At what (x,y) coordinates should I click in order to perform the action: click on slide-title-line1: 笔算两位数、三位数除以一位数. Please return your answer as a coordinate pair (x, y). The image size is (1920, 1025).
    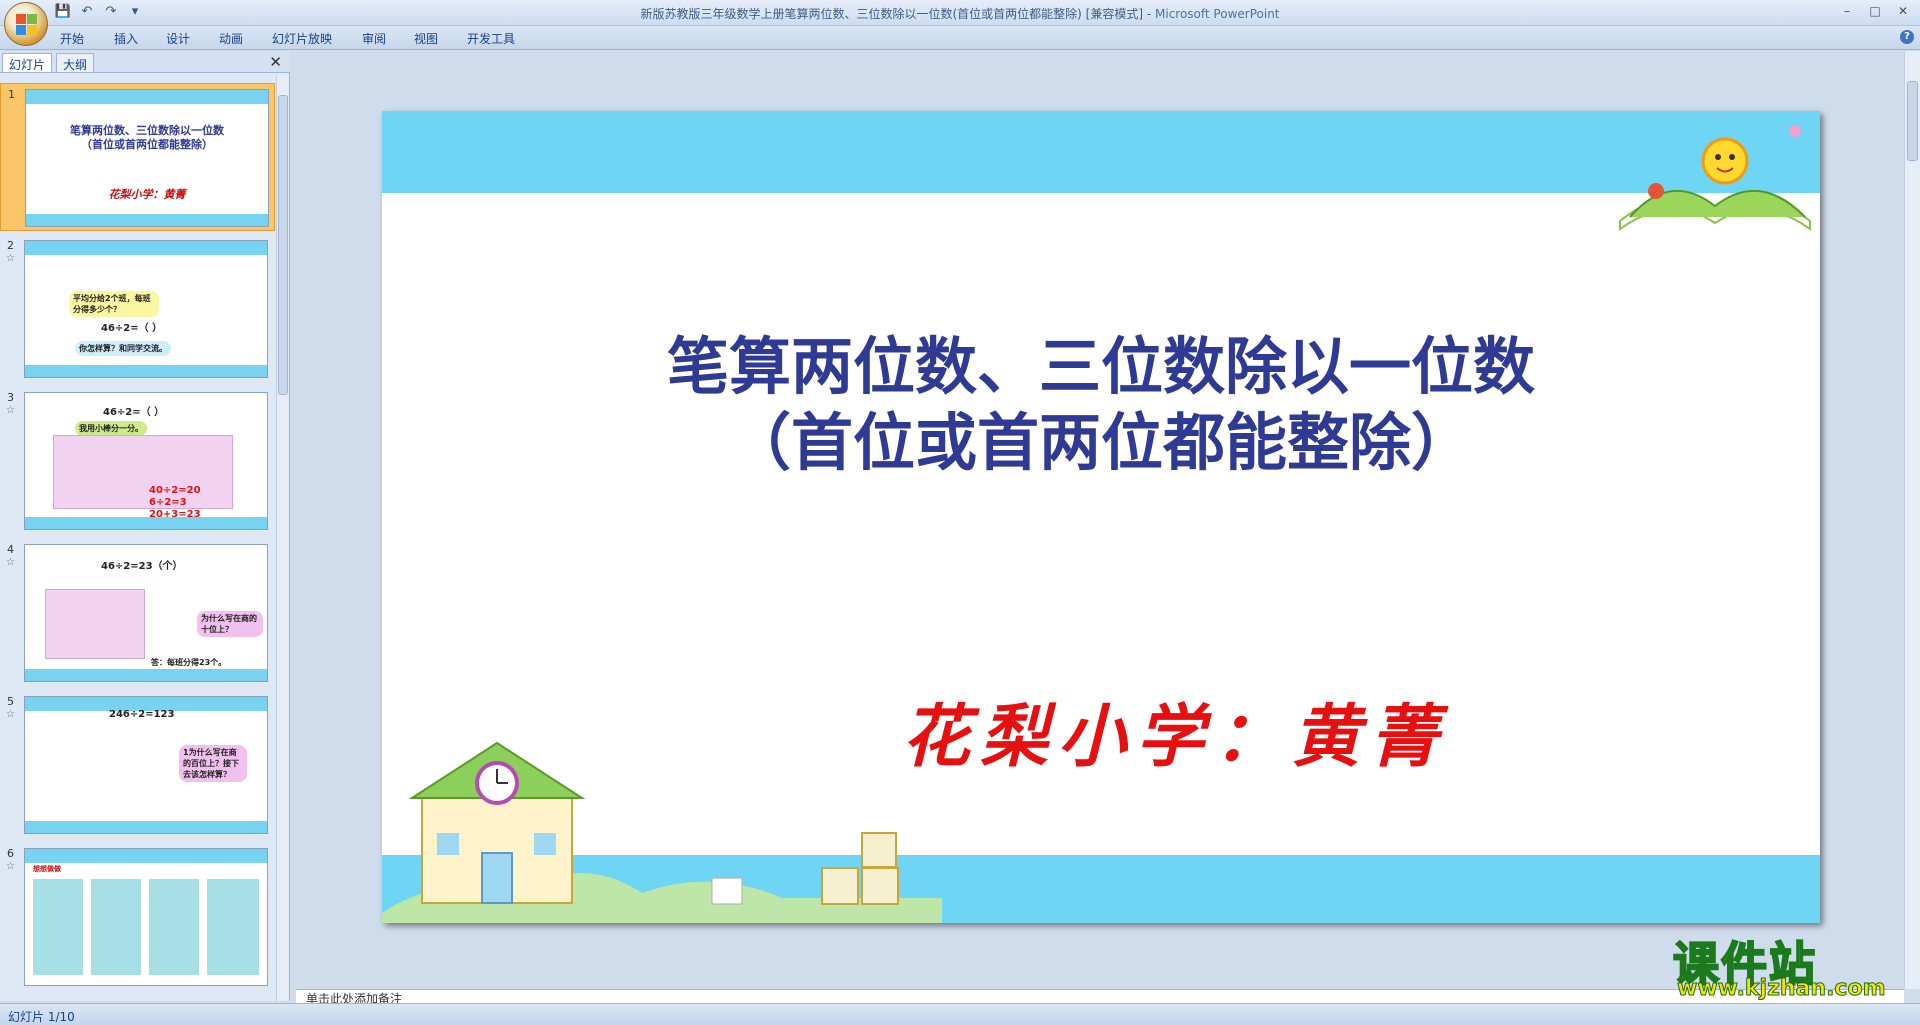
    Looking at the image, I should click on (1100, 366).